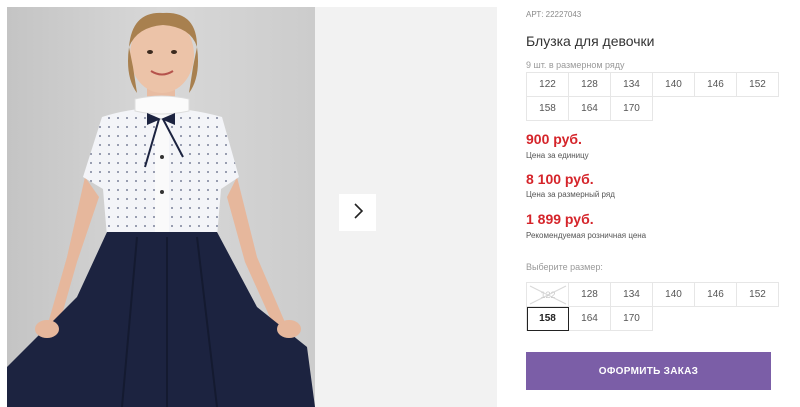 The width and height of the screenshot is (800, 407). I want to click on size-option-122-label: 122, so click(547, 295).